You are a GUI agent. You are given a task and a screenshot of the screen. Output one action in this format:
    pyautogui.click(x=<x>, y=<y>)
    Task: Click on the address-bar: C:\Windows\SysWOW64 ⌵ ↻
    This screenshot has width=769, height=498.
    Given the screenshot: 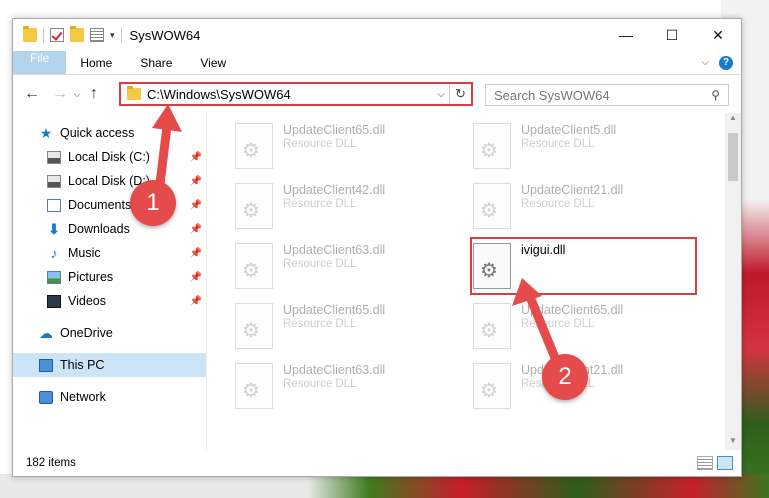 What is the action you would take?
    pyautogui.click(x=296, y=94)
    